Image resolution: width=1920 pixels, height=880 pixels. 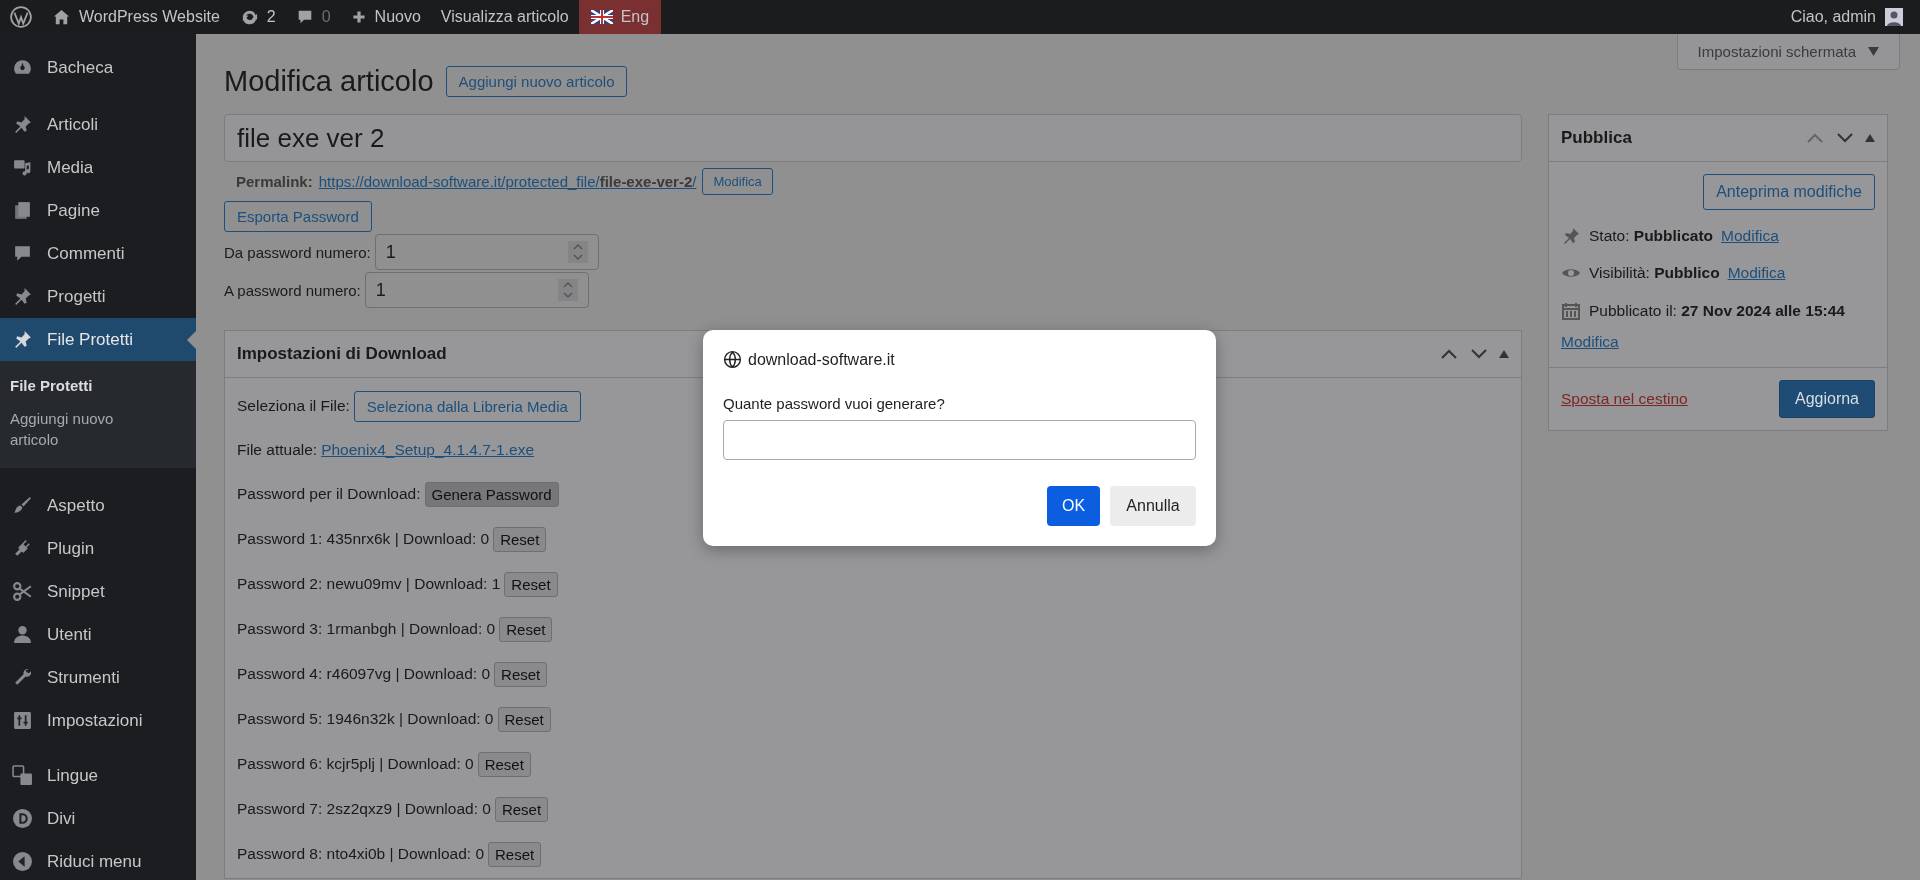 What do you see at coordinates (136, 17) in the screenshot?
I see `site-name-link: WordPress Website` at bounding box center [136, 17].